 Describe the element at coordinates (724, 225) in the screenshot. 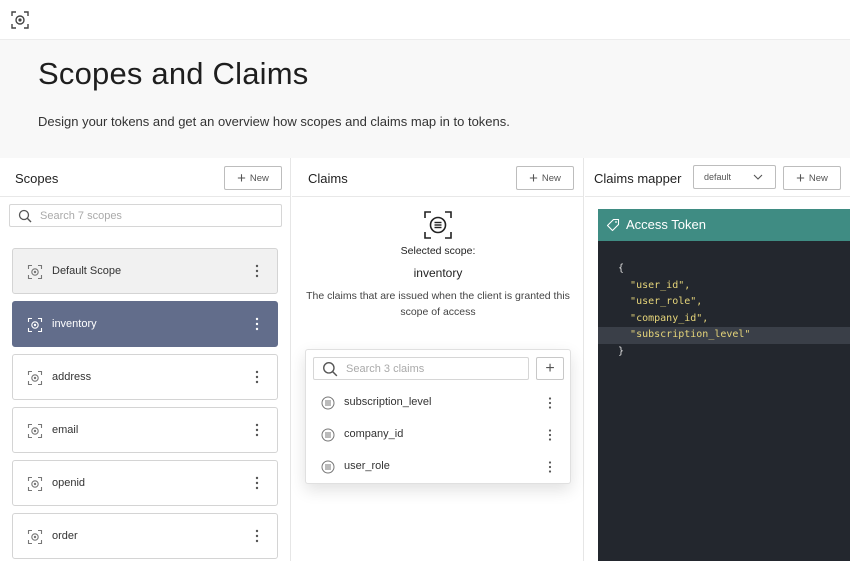

I see `access-token-header: Access Token` at that location.